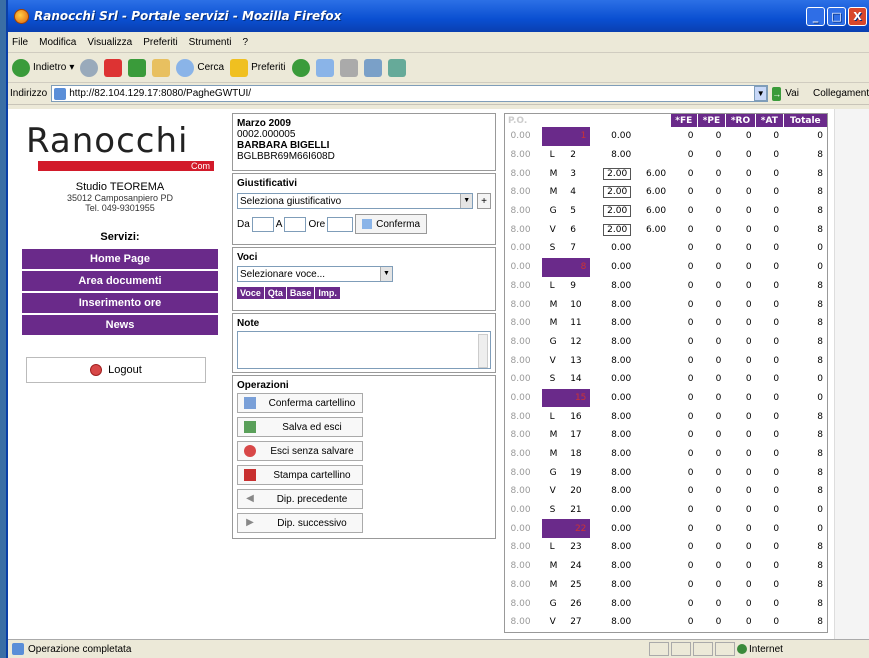  I want to click on back-button: Indietro ▾, so click(43, 67).